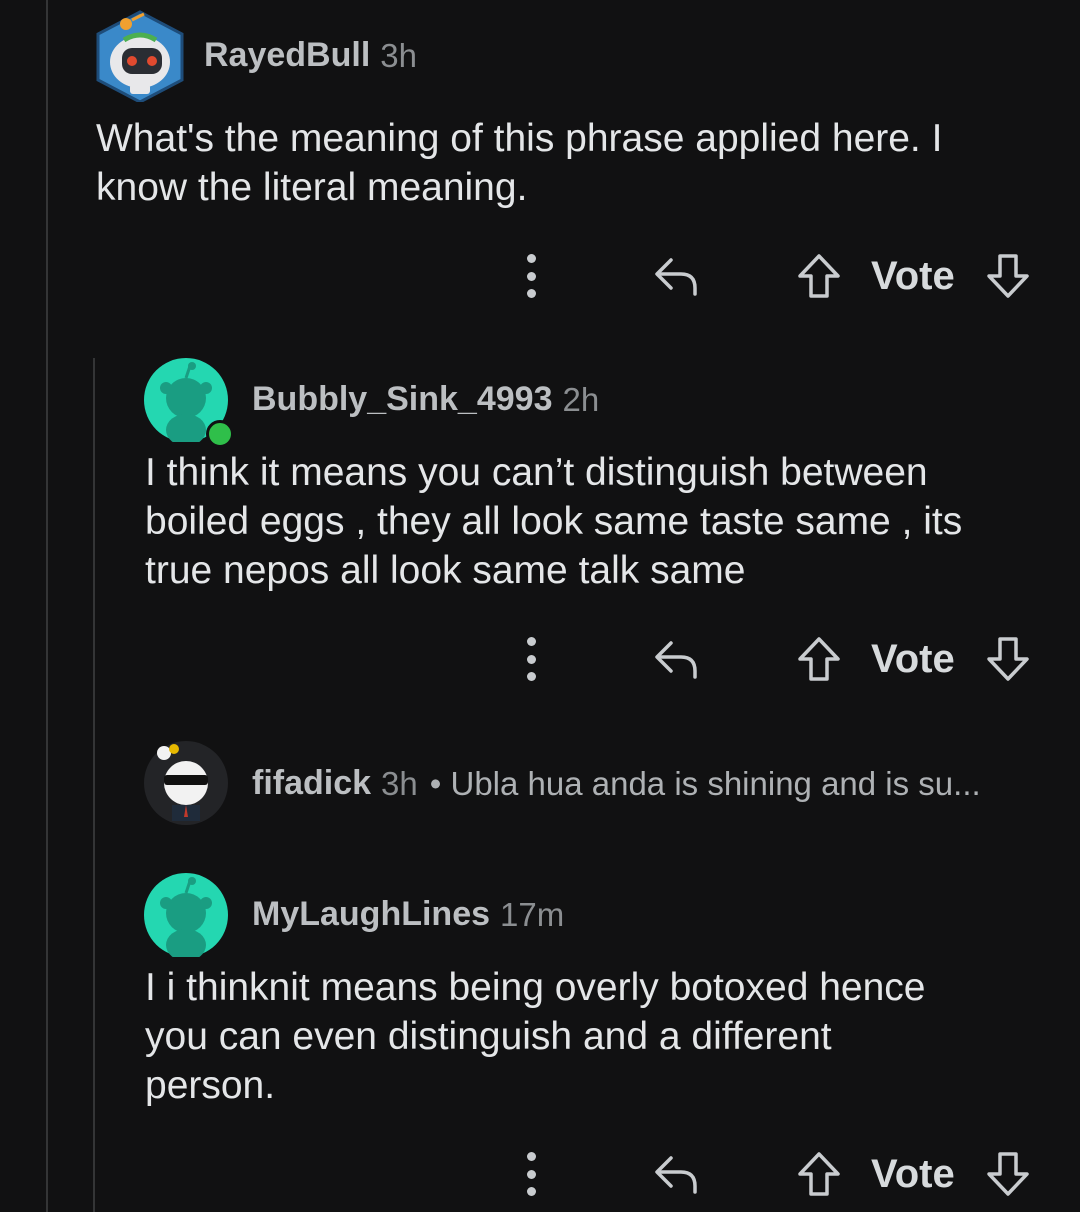  What do you see at coordinates (581, 399) in the screenshot?
I see `timestamp: 2h` at bounding box center [581, 399].